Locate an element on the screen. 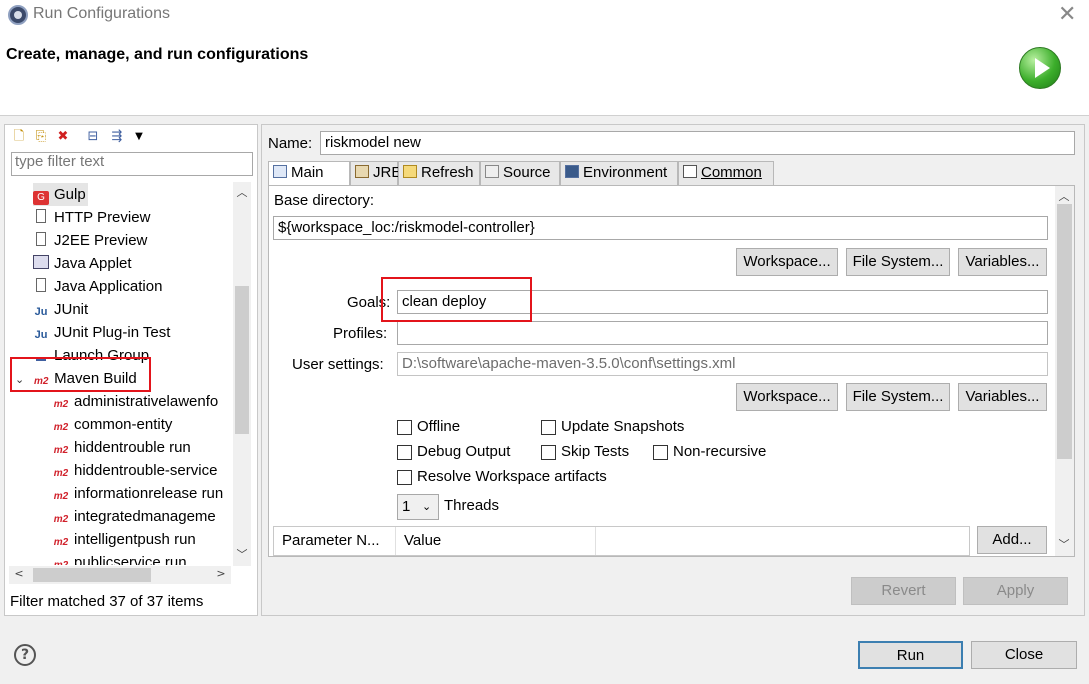 This screenshot has width=1089, height=684. goals-input: clean deploy is located at coordinates (722, 302).